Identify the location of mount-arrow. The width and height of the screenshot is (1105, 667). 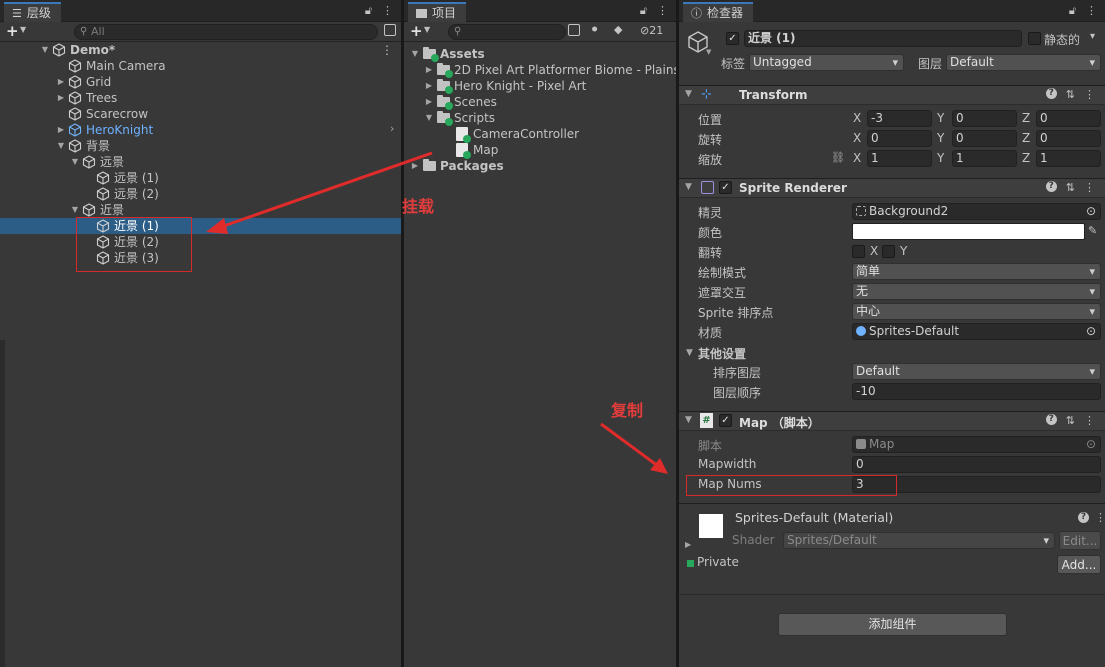
(325, 190).